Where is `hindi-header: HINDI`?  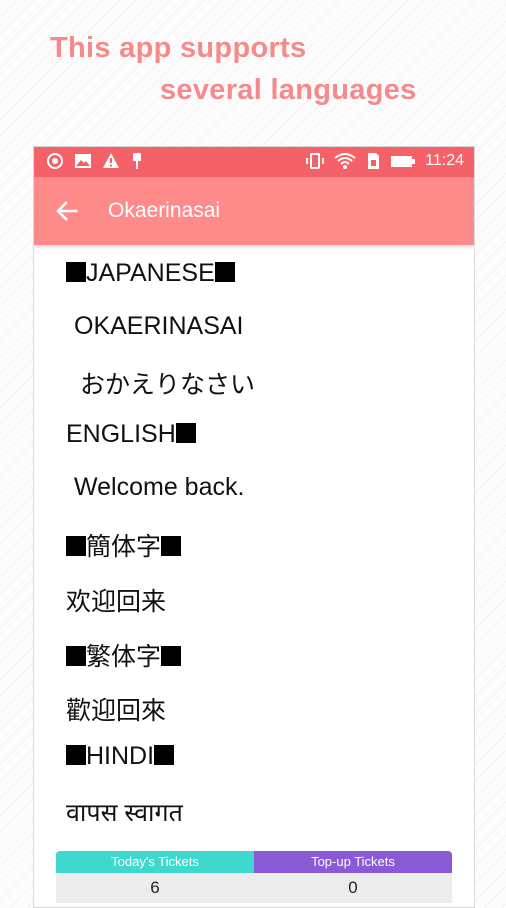 hindi-header: HINDI is located at coordinates (120, 756).